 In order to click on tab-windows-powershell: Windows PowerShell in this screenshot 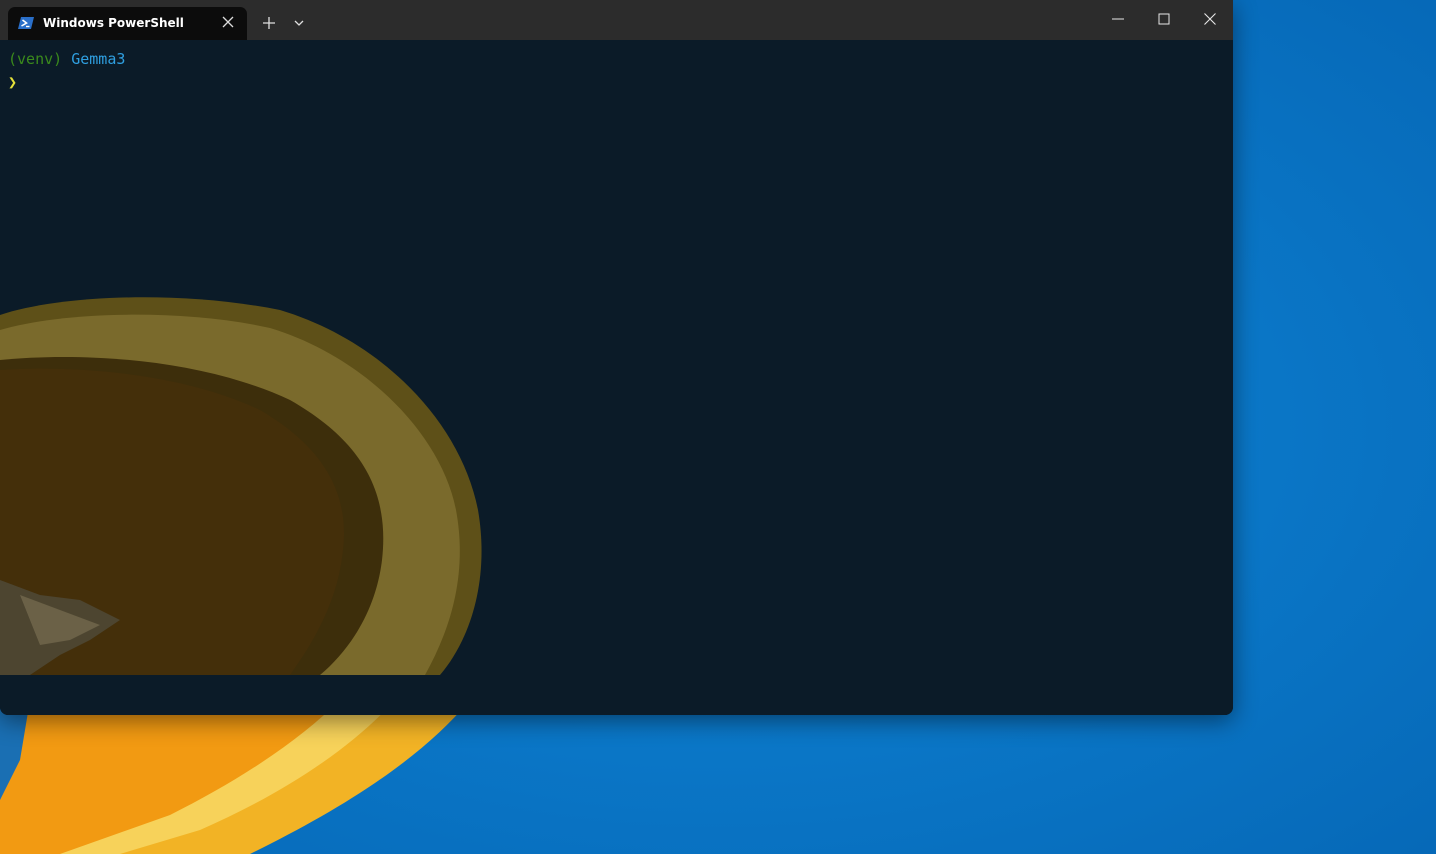, I will do `click(127, 23)`.